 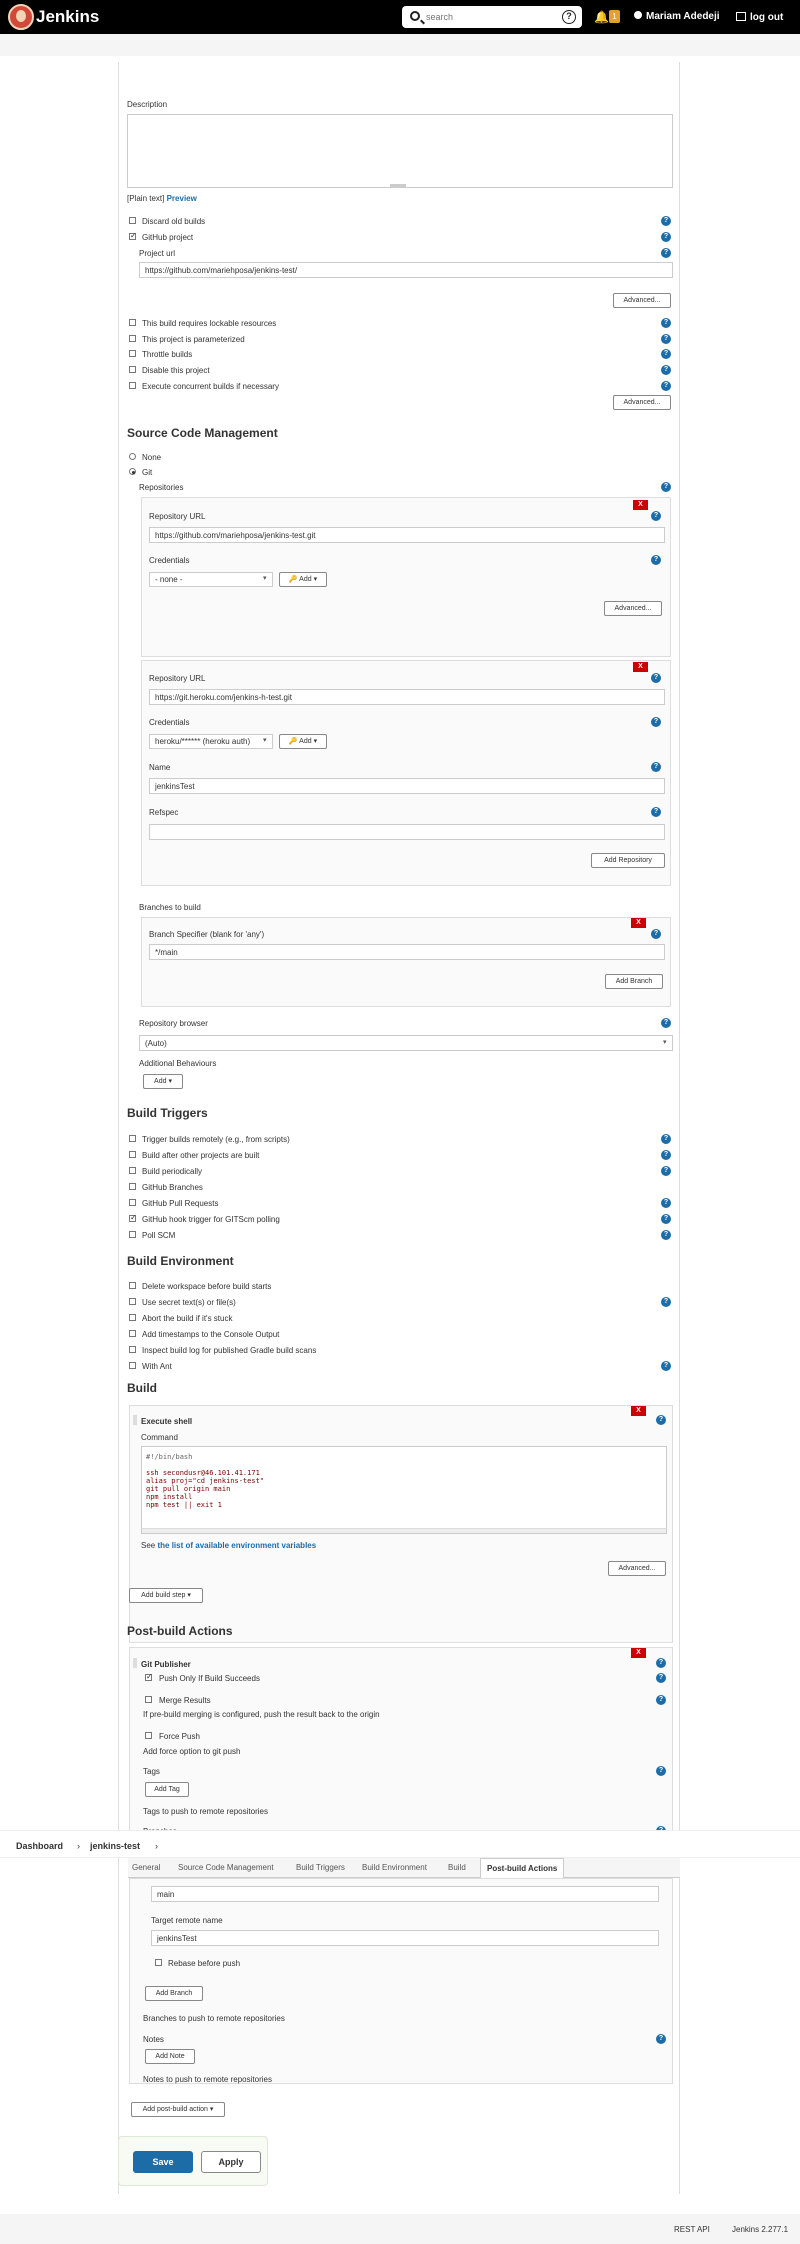 What do you see at coordinates (614, 16) in the screenshot?
I see `notification-badge: 1` at bounding box center [614, 16].